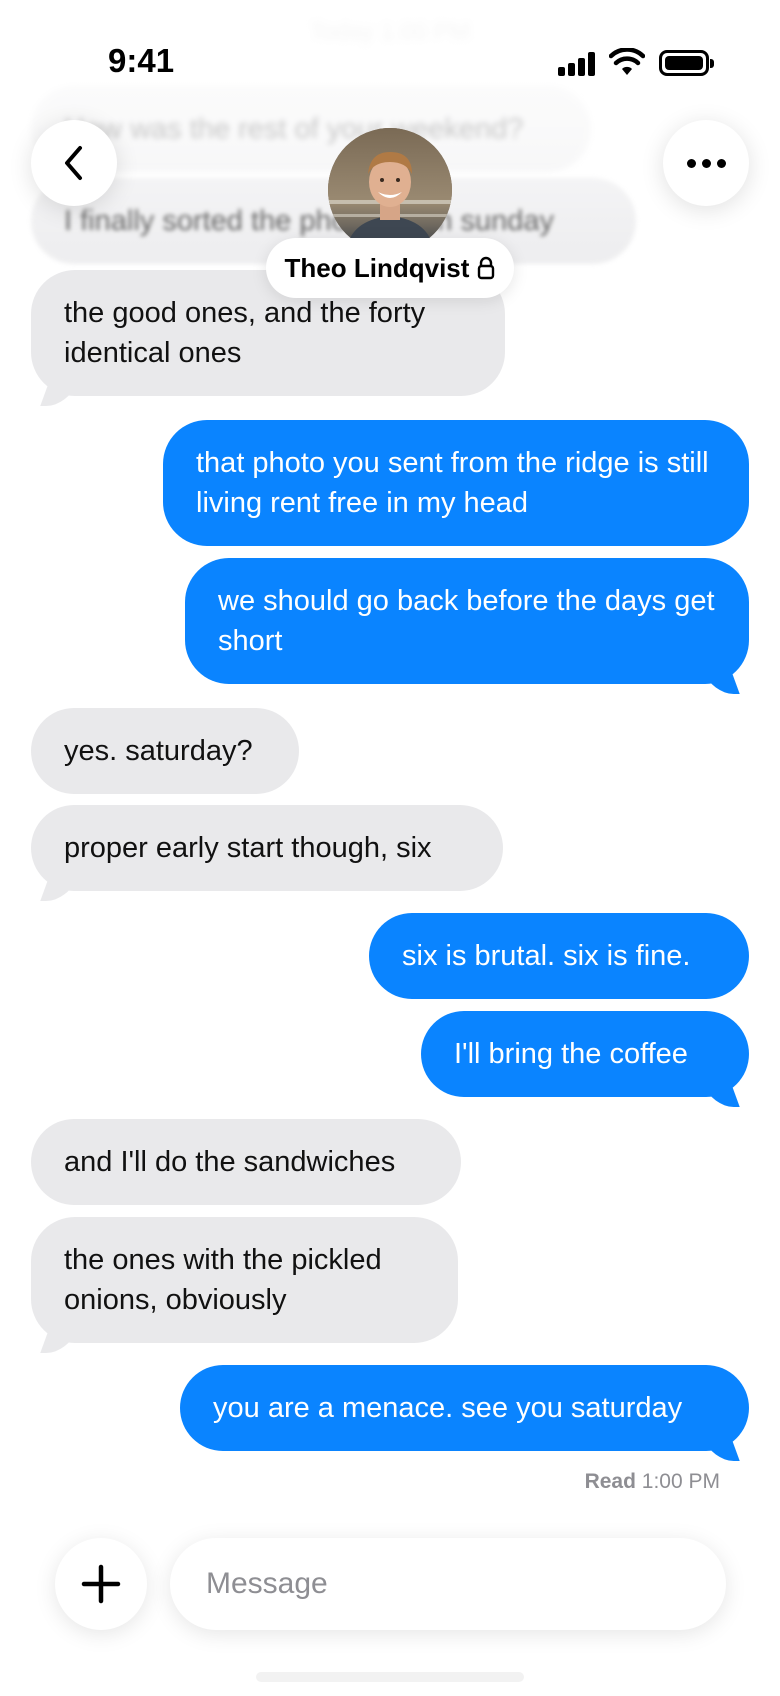  I want to click on ellipsis-icon, so click(706, 163).